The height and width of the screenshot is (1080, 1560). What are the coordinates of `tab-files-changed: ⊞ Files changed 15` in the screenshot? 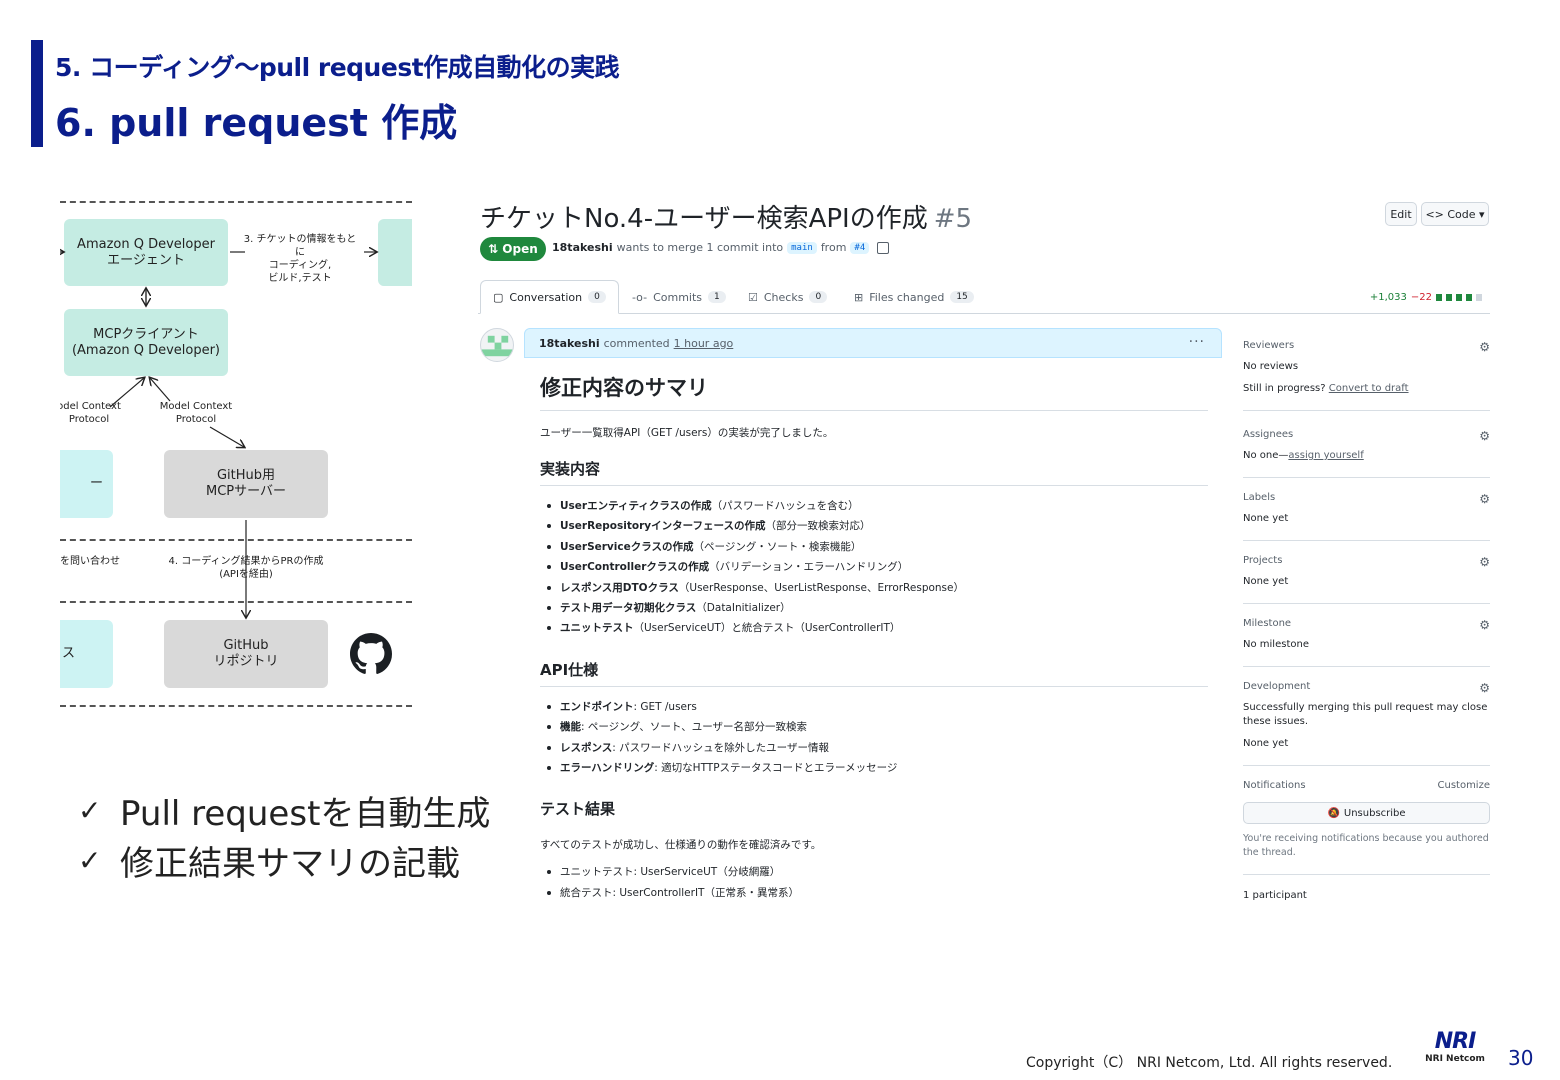 It's located at (914, 297).